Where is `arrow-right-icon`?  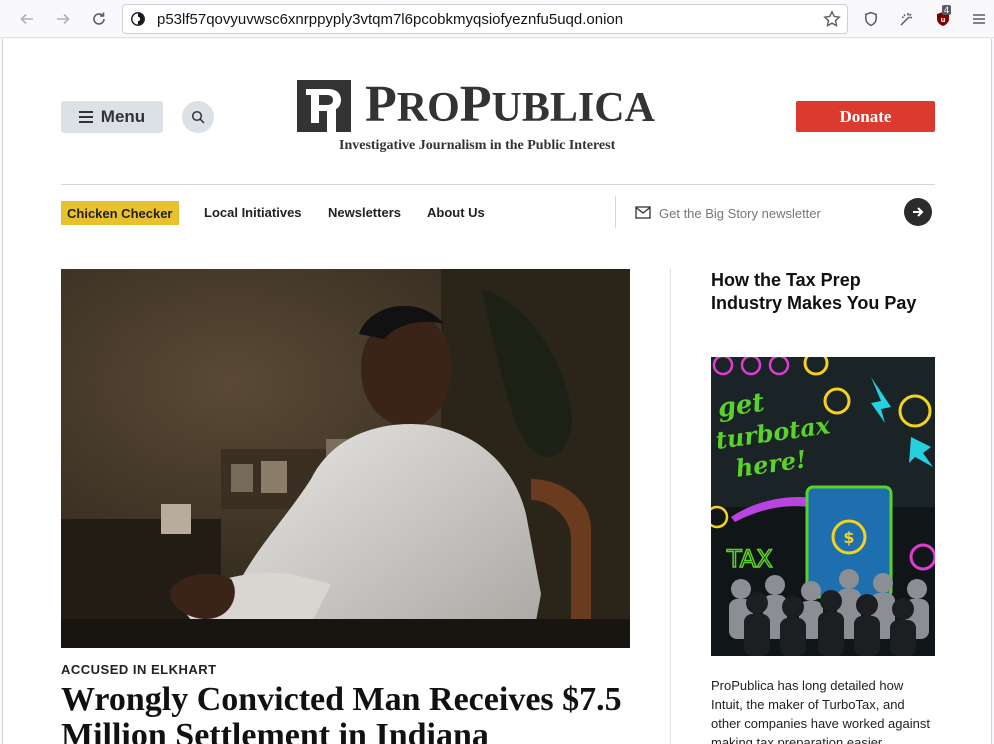 arrow-right-icon is located at coordinates (918, 212).